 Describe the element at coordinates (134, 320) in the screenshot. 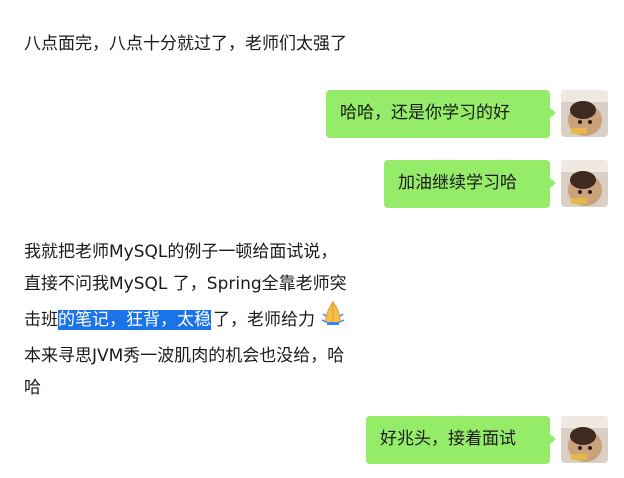

I see `selected-text: 的笔记，狂背，太稳` at that location.